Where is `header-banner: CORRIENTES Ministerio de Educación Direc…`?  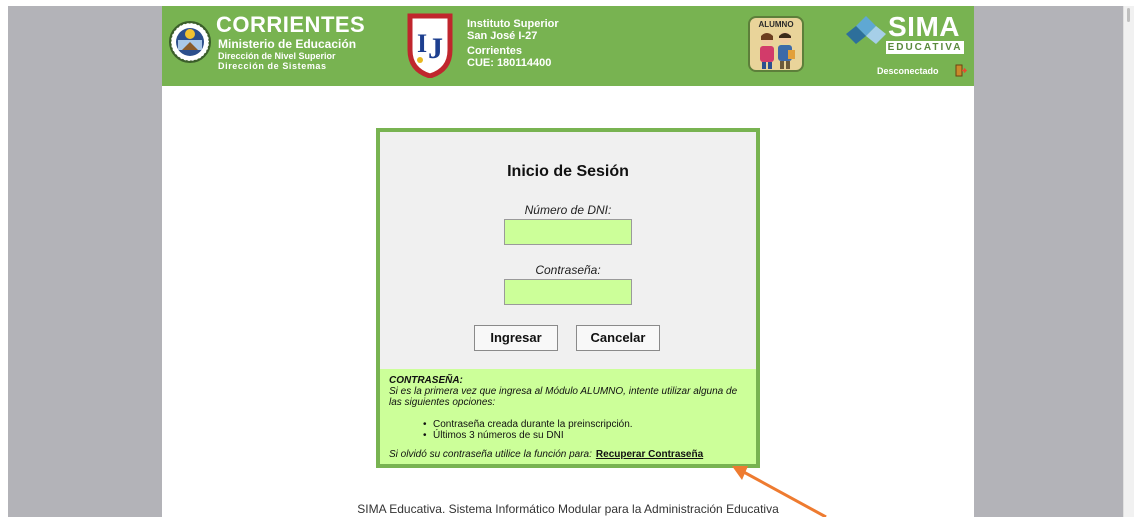
header-banner: CORRIENTES Ministerio de Educación Direc… is located at coordinates (568, 46).